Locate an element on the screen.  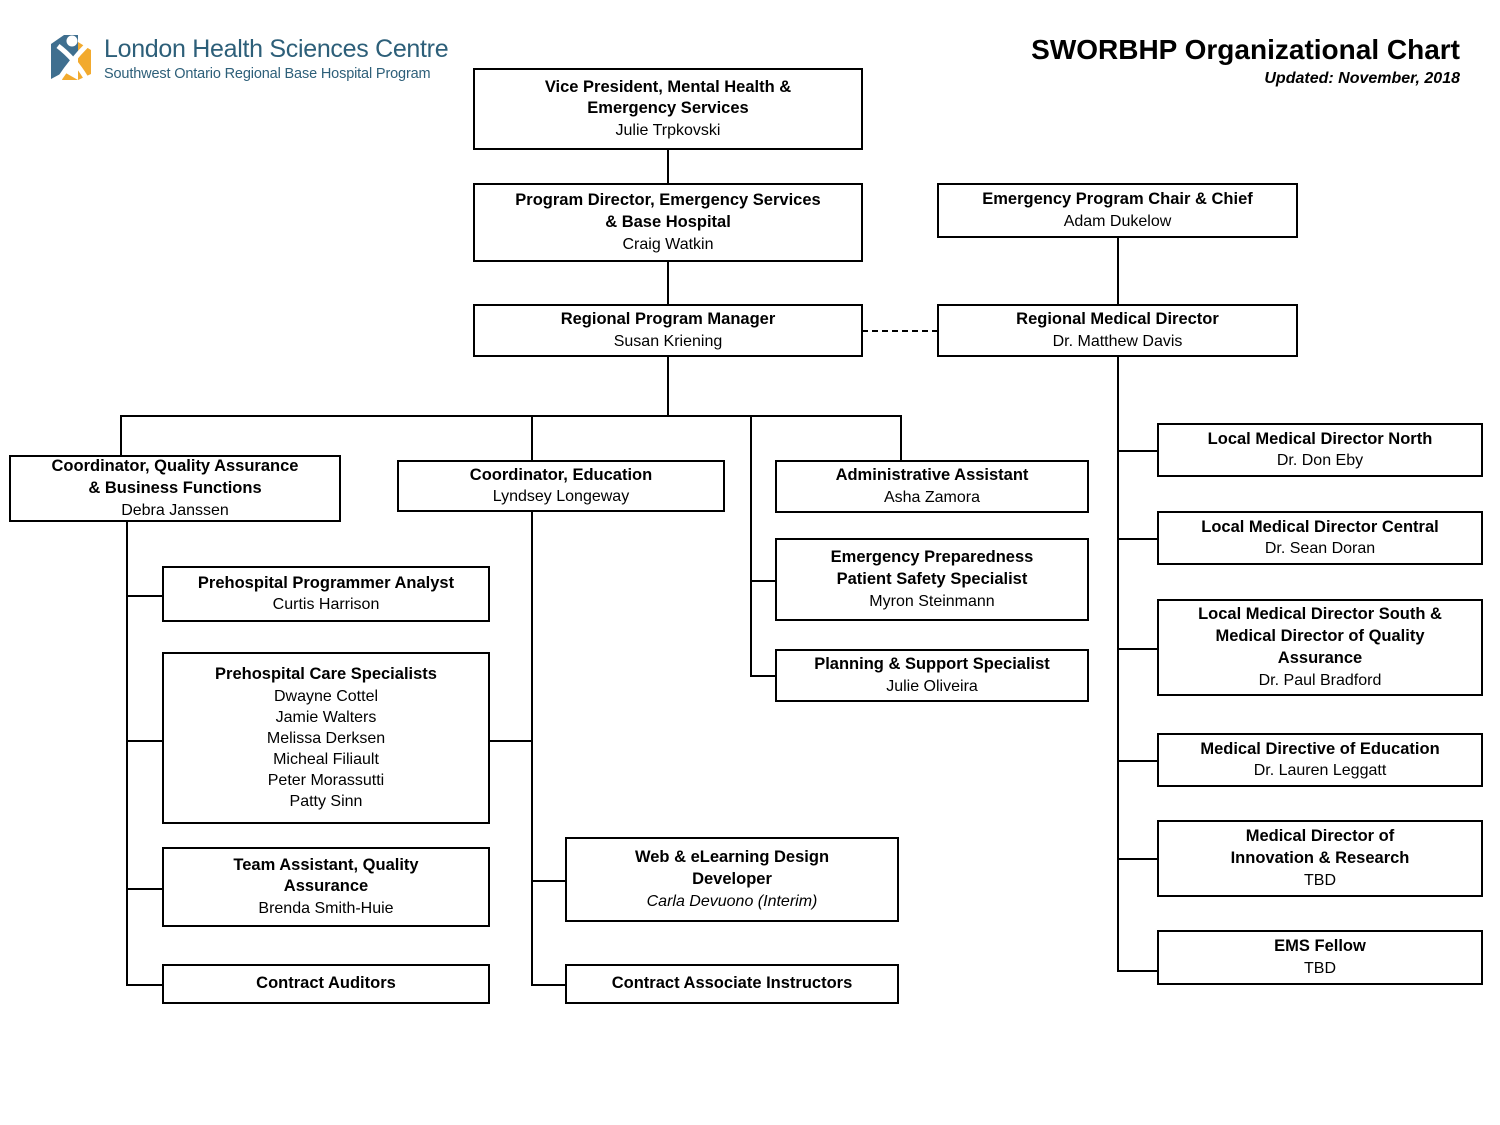
node-regional-program-manager: Regional Program Manager Susan Kriening is located at coordinates (668, 330).